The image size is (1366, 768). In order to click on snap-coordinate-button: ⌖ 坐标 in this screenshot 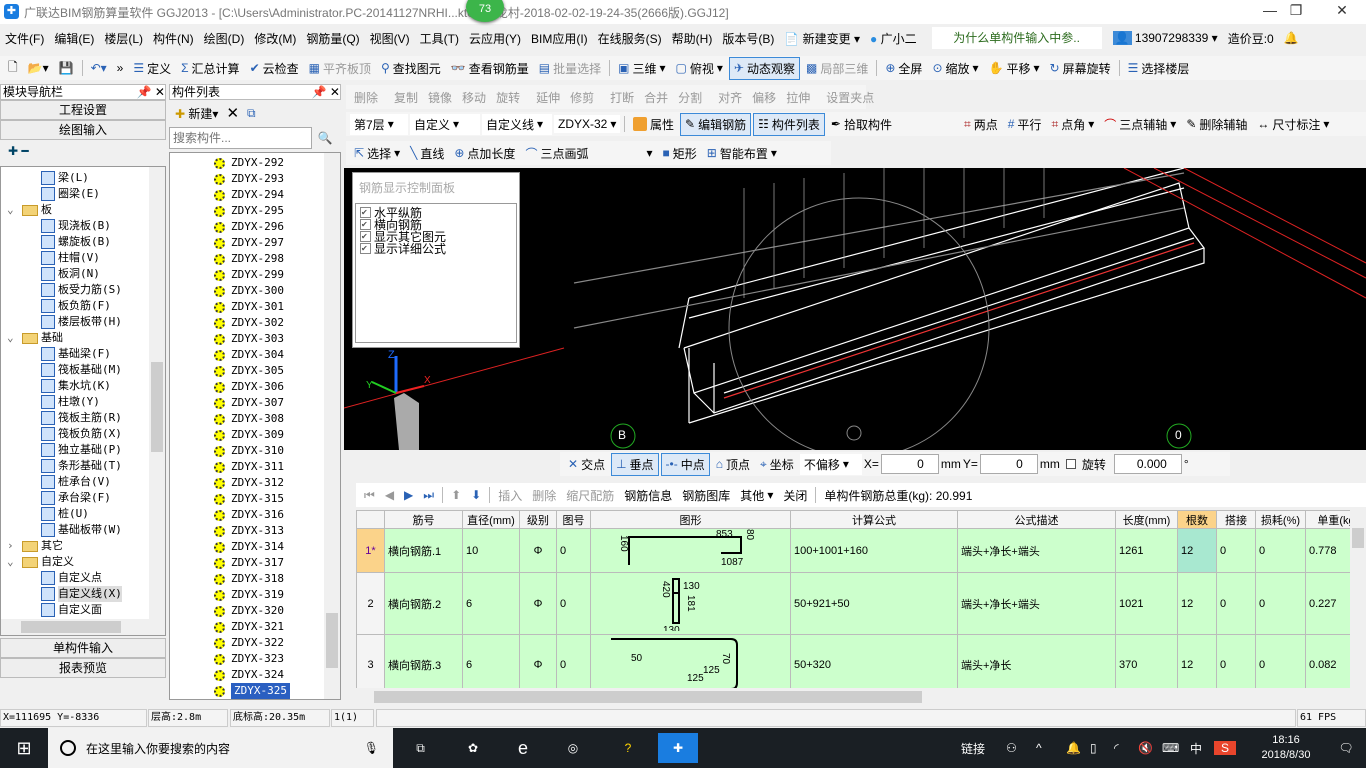, I will do `click(777, 464)`.